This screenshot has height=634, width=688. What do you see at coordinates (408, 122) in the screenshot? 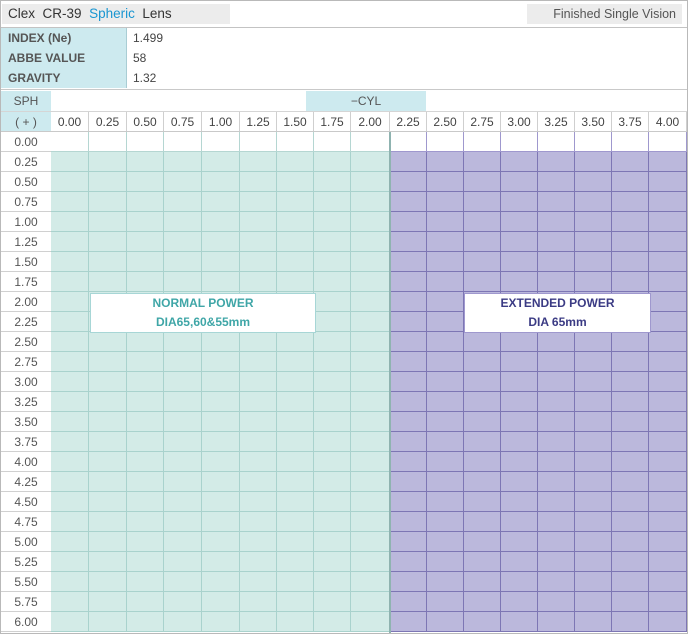
I see `cyl-column-header: 2.25` at bounding box center [408, 122].